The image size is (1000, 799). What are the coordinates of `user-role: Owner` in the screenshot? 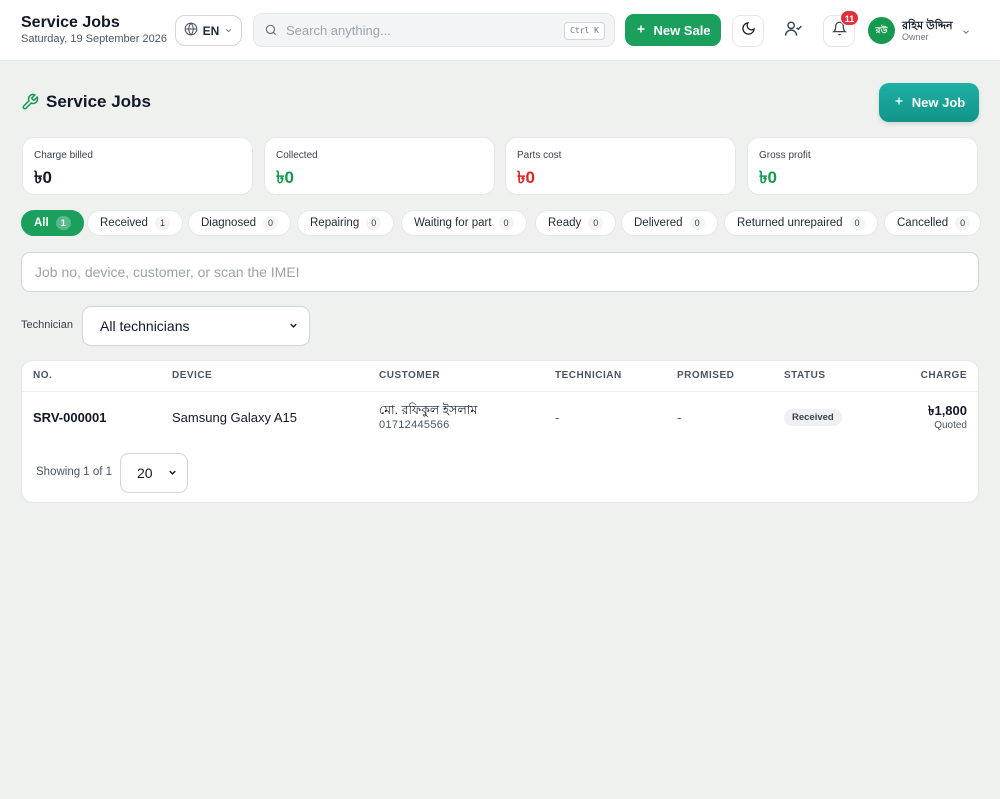 It's located at (915, 37).